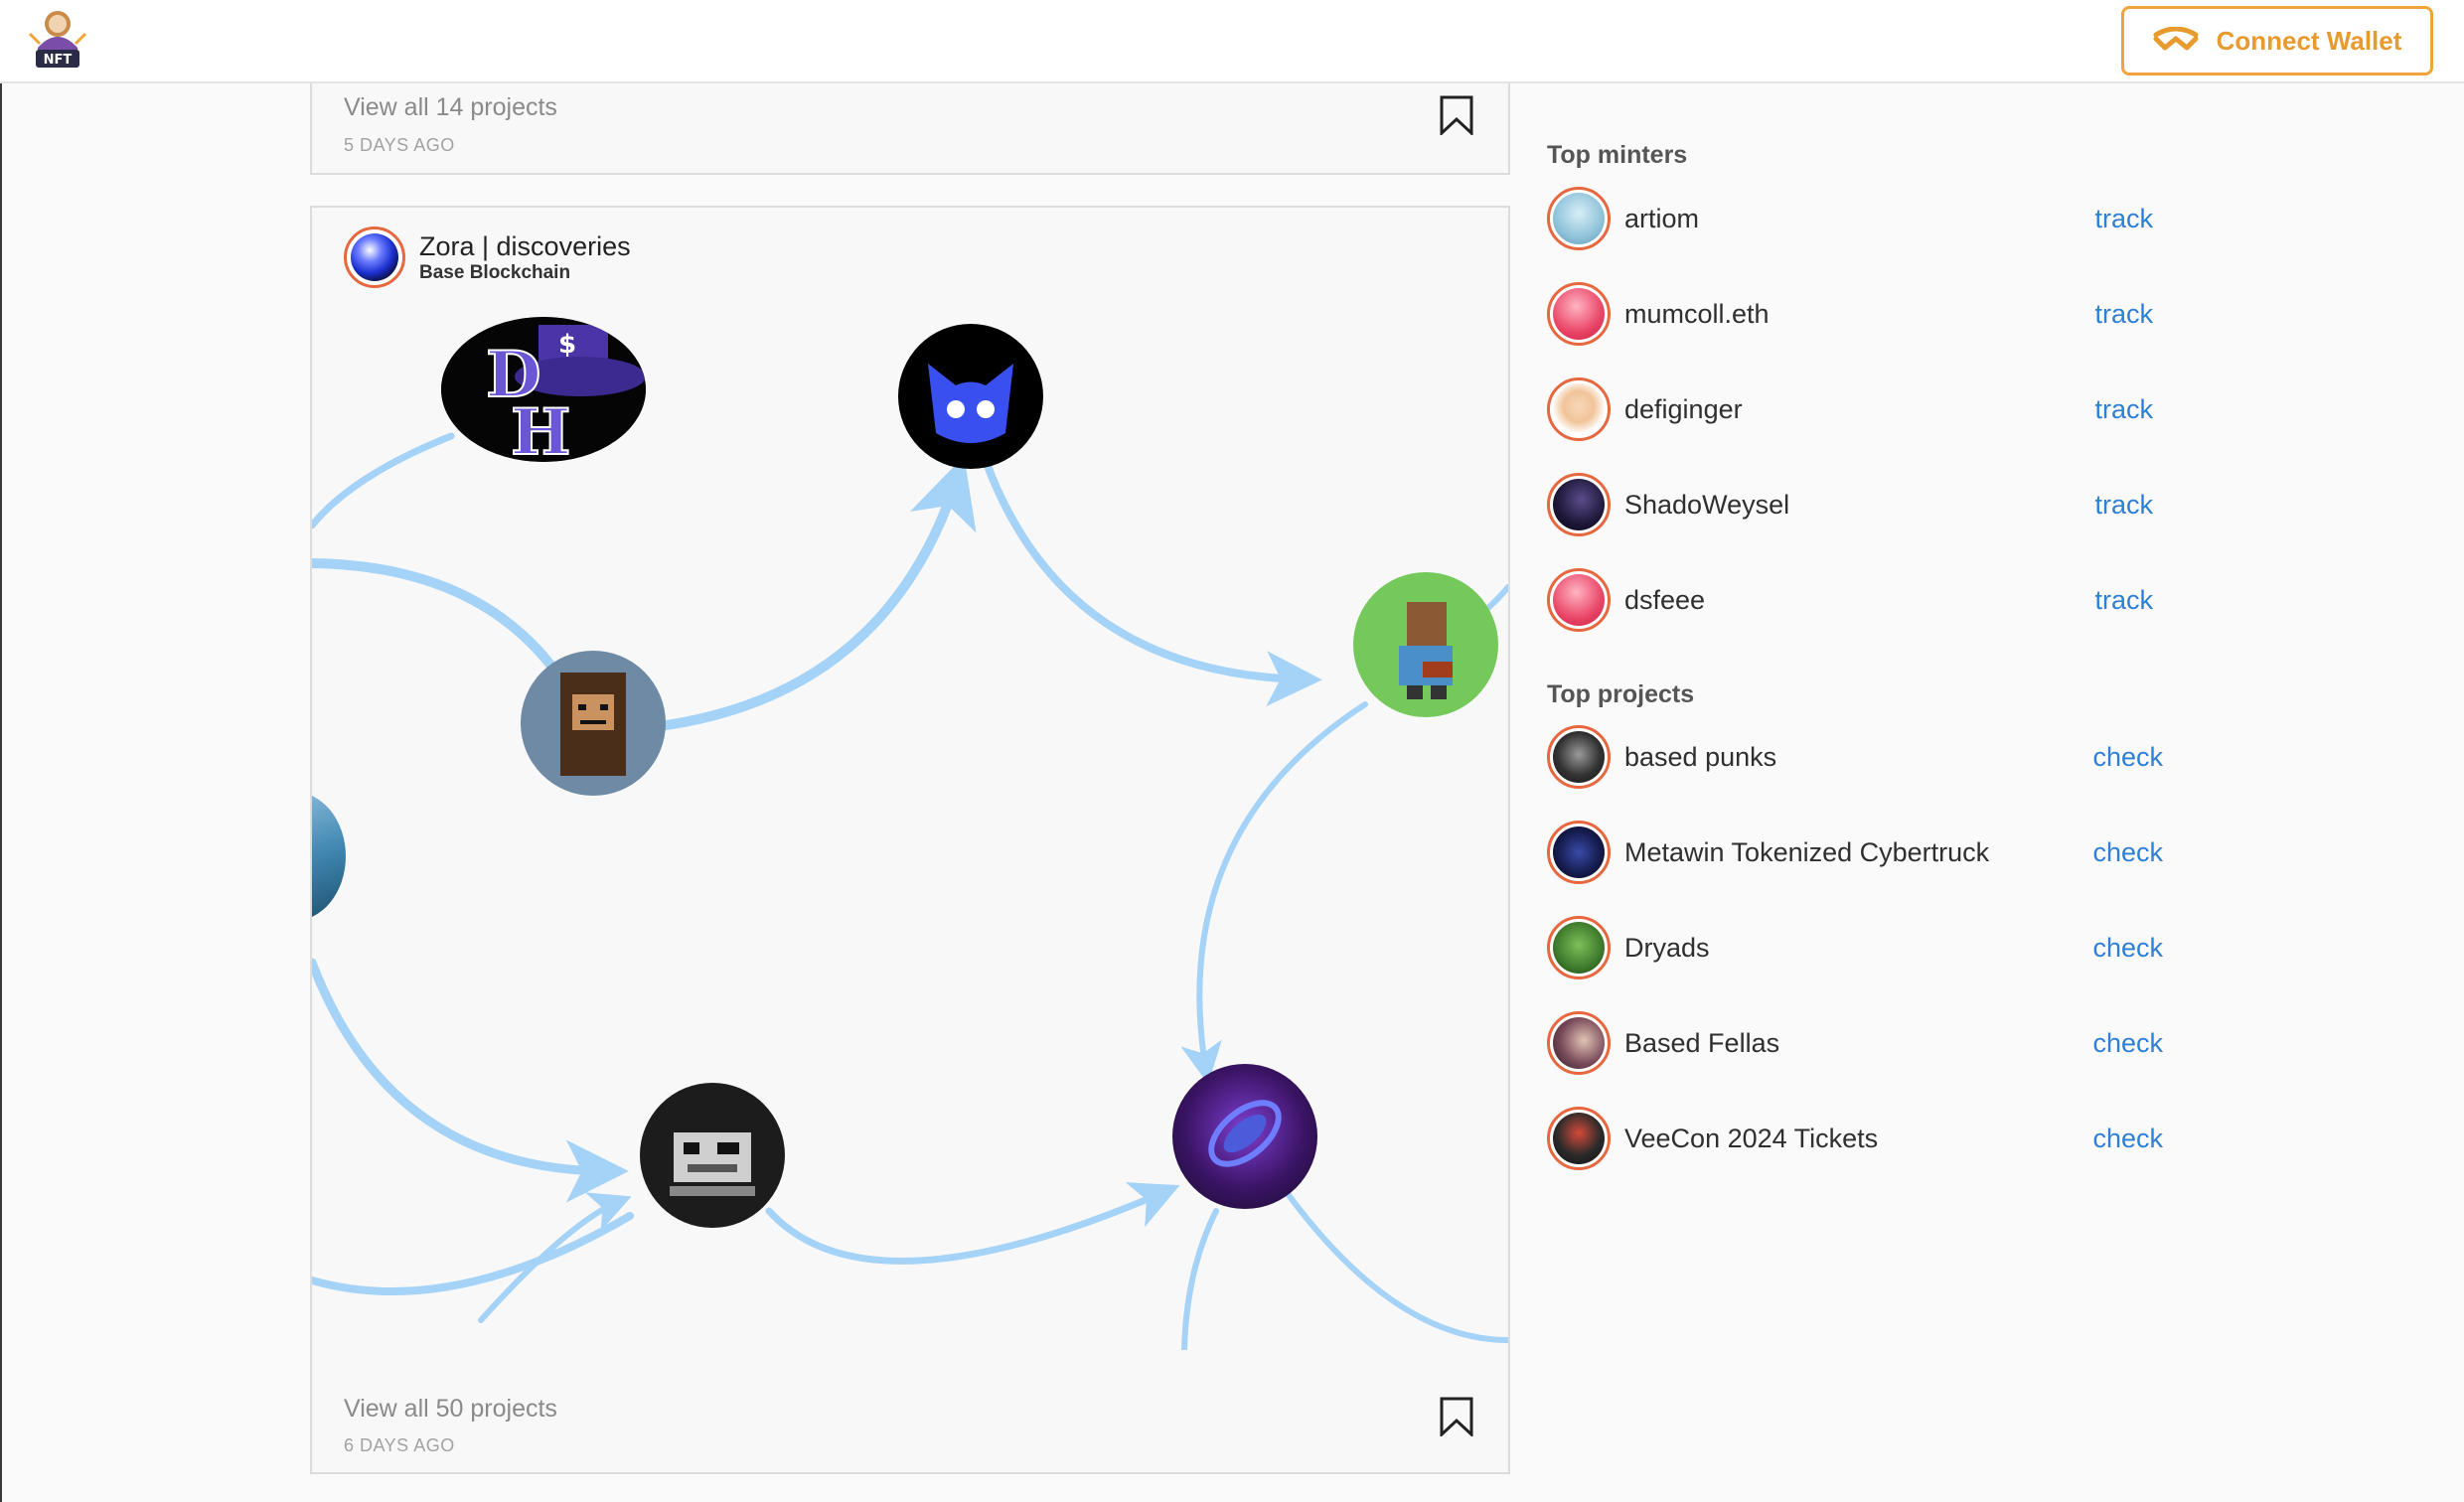 This screenshot has height=1502, width=2464. Describe the element at coordinates (1244, 1136) in the screenshot. I see `graph-node-purple-orb` at that location.